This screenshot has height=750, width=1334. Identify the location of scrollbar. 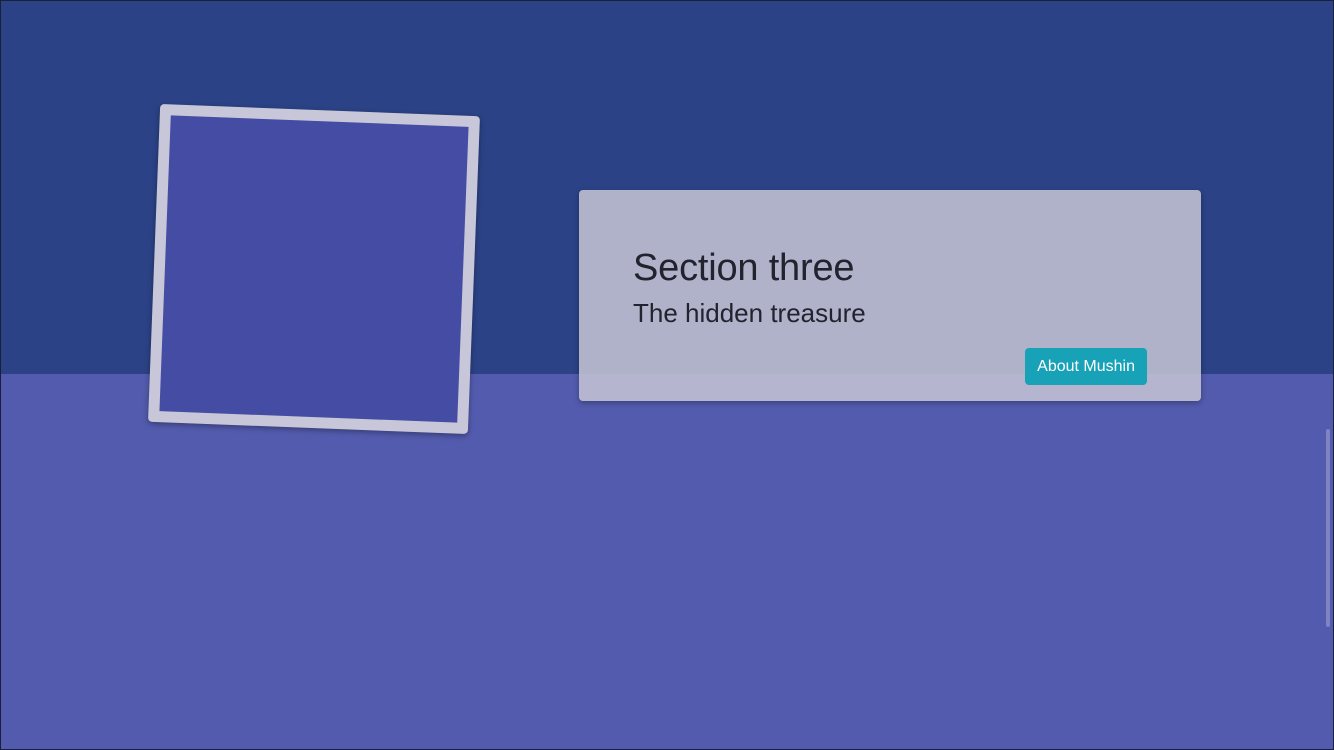
(1328, 528).